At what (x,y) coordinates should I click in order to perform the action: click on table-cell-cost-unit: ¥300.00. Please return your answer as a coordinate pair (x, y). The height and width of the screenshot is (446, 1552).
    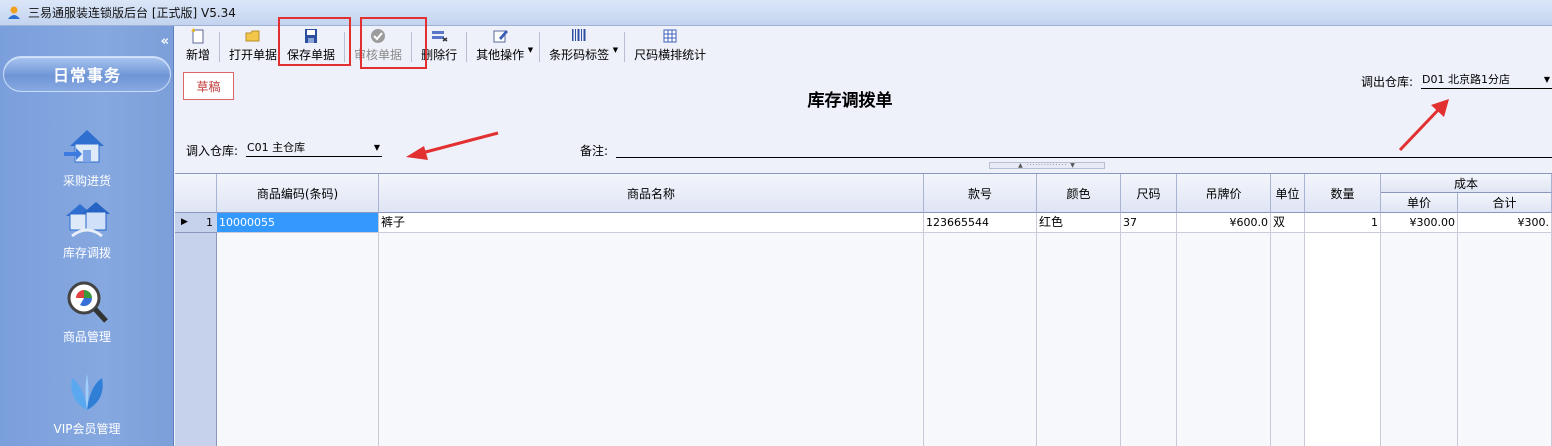
    Looking at the image, I should click on (1419, 223).